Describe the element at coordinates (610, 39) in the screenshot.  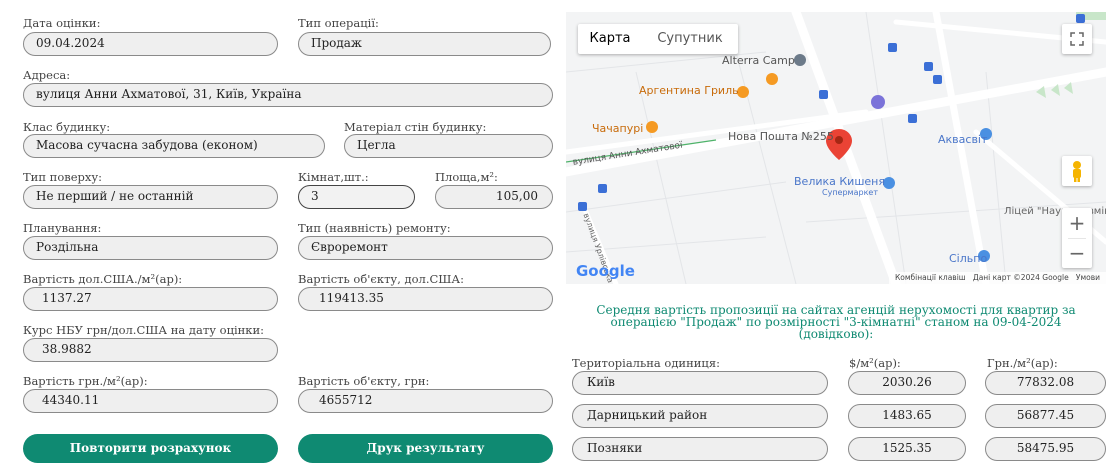
I see `tab-map: Карта` at that location.